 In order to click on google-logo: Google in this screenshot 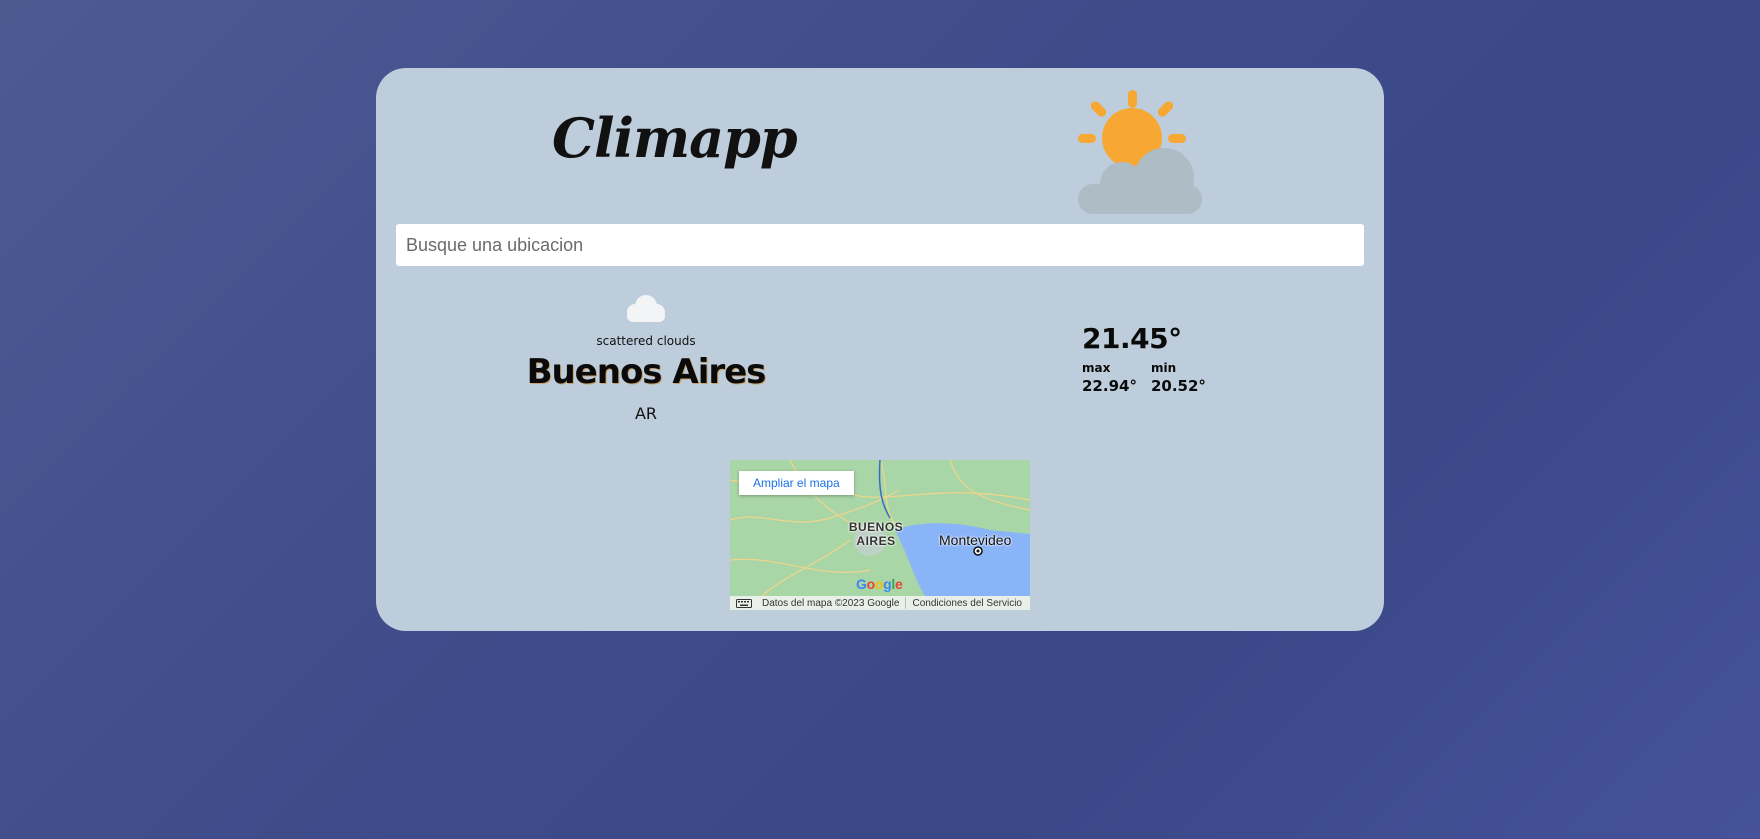, I will do `click(879, 584)`.